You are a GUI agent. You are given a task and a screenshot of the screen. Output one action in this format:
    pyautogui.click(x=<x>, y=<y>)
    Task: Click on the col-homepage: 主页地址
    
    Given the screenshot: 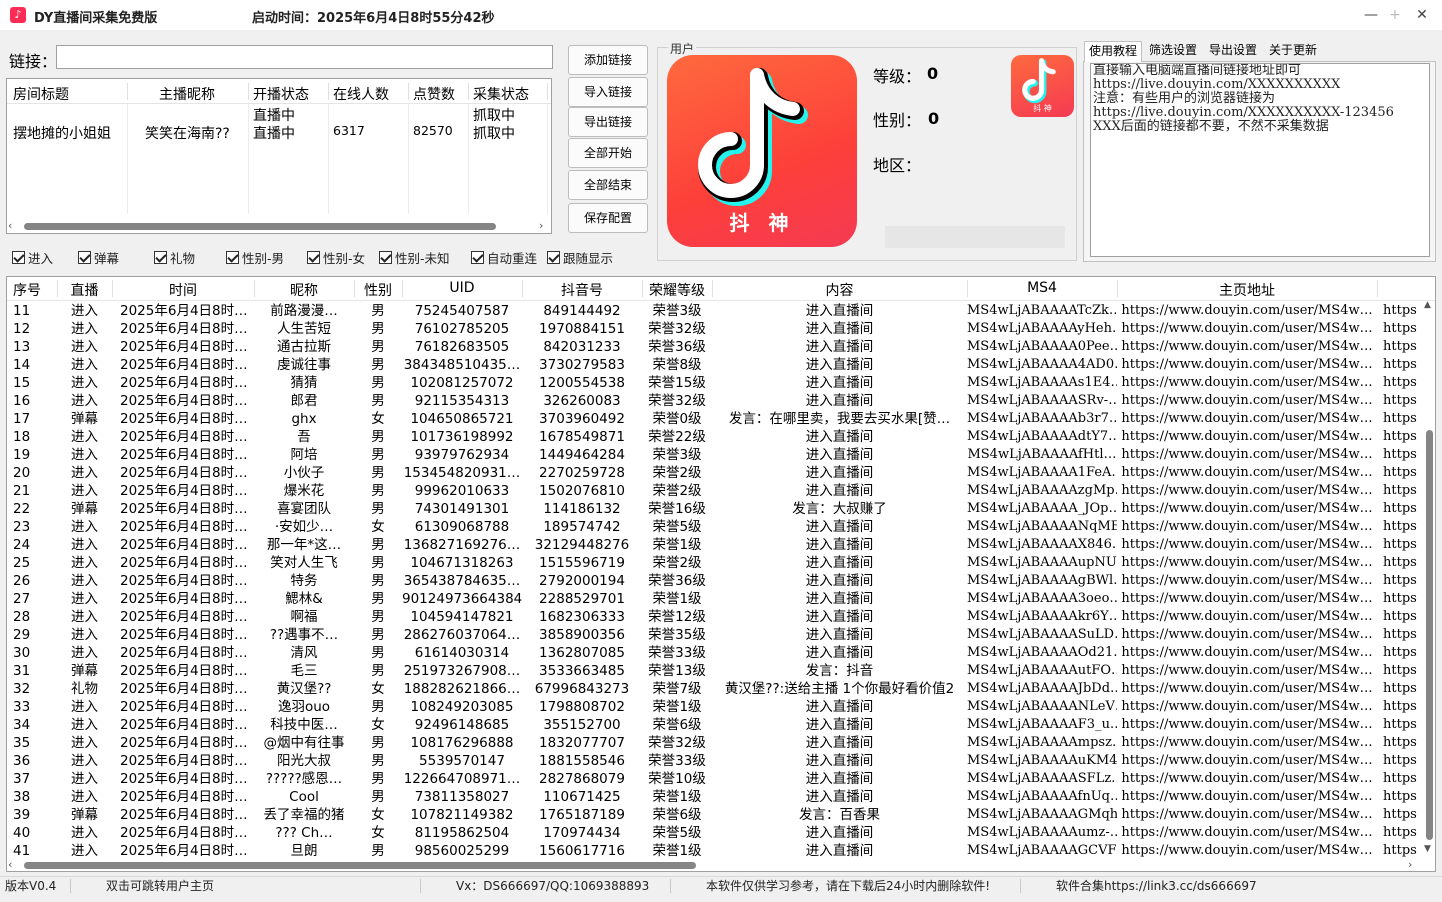 What is the action you would take?
    pyautogui.click(x=1247, y=290)
    